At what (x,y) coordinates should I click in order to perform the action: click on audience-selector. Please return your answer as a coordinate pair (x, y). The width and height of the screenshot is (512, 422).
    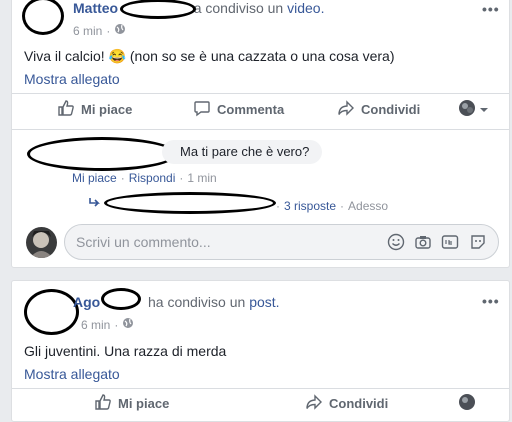
    Looking at the image, I should click on (473, 109).